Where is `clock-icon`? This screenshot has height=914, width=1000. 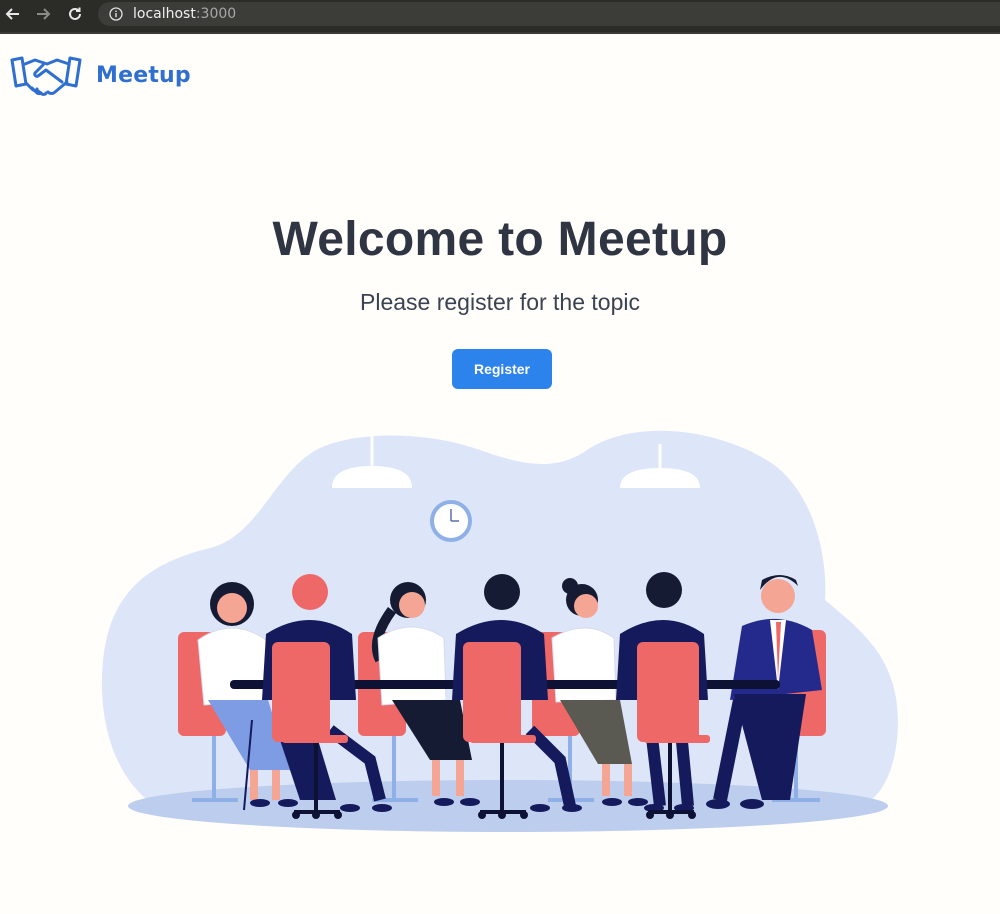 clock-icon is located at coordinates (451, 521).